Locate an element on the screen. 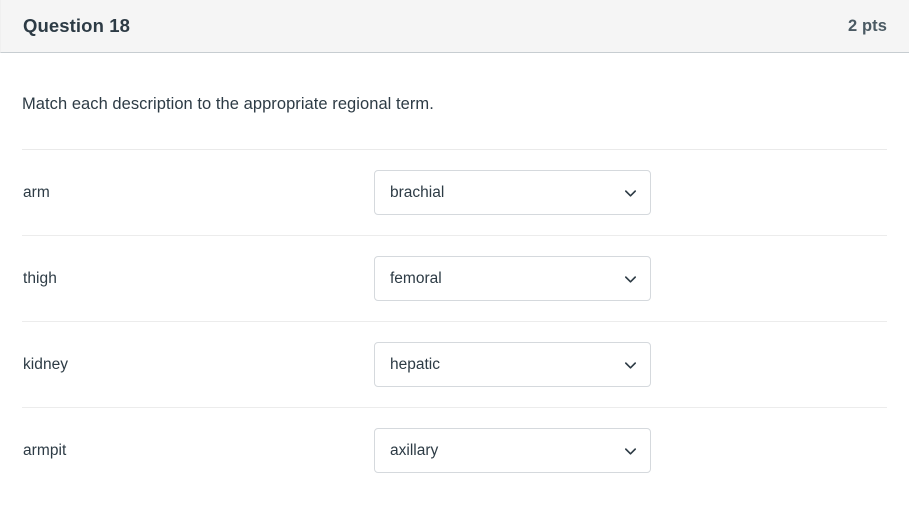 Image resolution: width=909 pixels, height=507 pixels. question-header: Question 18 2 pts is located at coordinates (454, 26).